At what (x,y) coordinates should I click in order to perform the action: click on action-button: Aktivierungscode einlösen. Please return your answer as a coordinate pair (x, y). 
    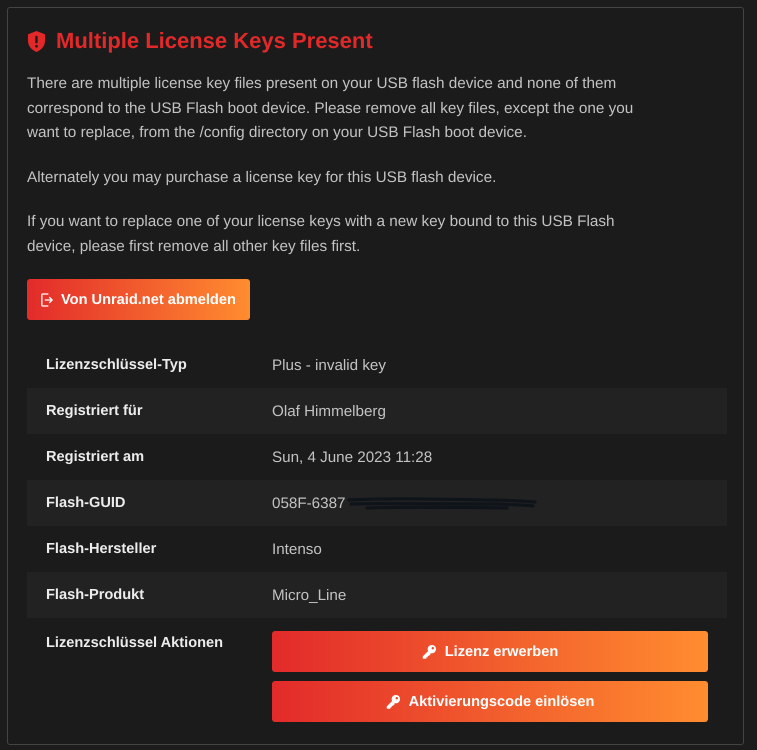
    Looking at the image, I should click on (490, 701).